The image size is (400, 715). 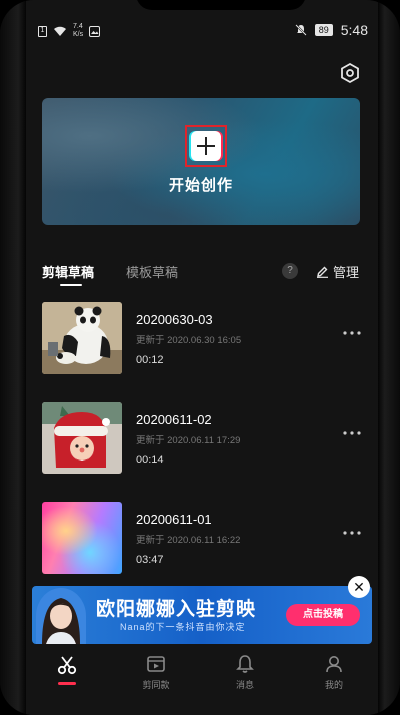 I want to click on bezel-right, so click(x=389, y=357).